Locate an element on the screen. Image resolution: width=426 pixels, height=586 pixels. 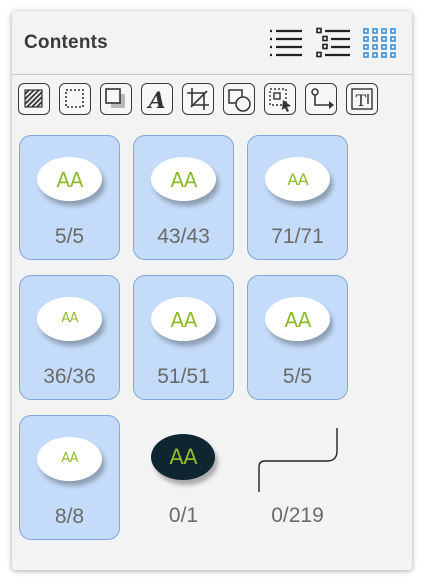
style-item: AA 0/1 is located at coordinates (183, 477).